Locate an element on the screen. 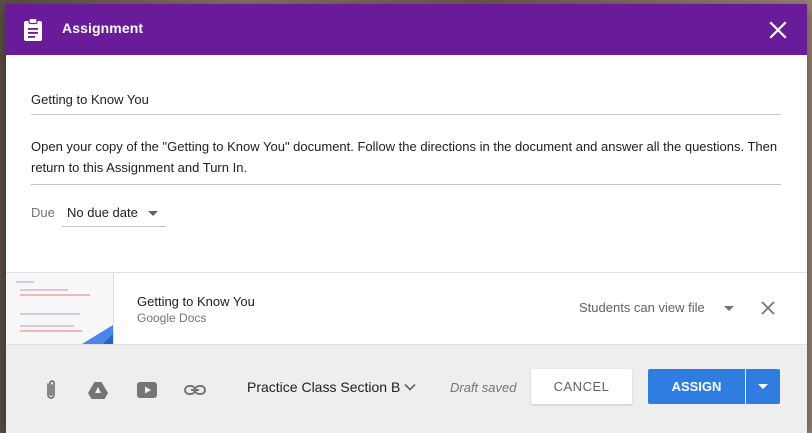 The height and width of the screenshot is (433, 812). google-docs-icon is located at coordinates (97, 334).